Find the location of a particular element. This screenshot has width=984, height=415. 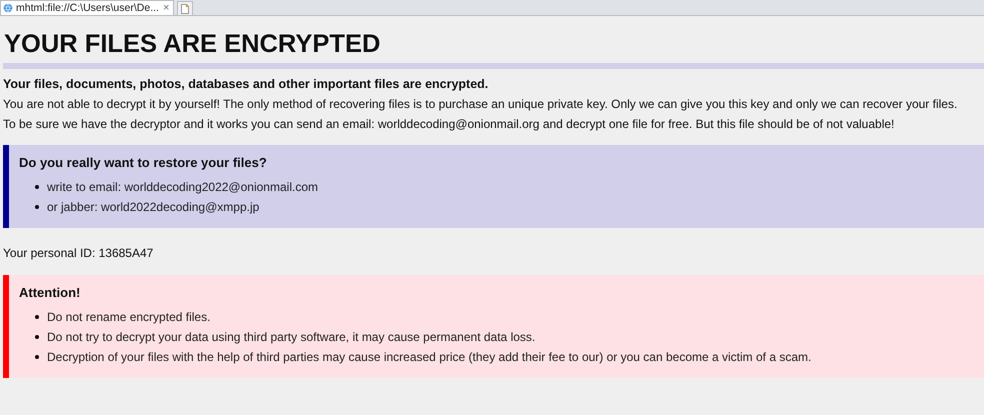

list-item-text: write to email: worlddecoding2022@onionmail.com is located at coordinates (182, 187).